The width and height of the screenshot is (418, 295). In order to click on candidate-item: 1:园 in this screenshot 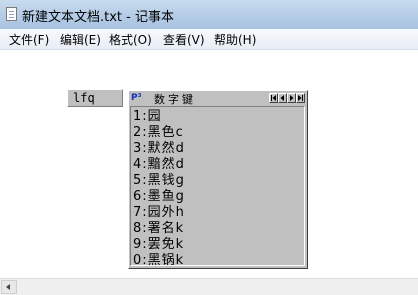, I will do `click(147, 117)`.